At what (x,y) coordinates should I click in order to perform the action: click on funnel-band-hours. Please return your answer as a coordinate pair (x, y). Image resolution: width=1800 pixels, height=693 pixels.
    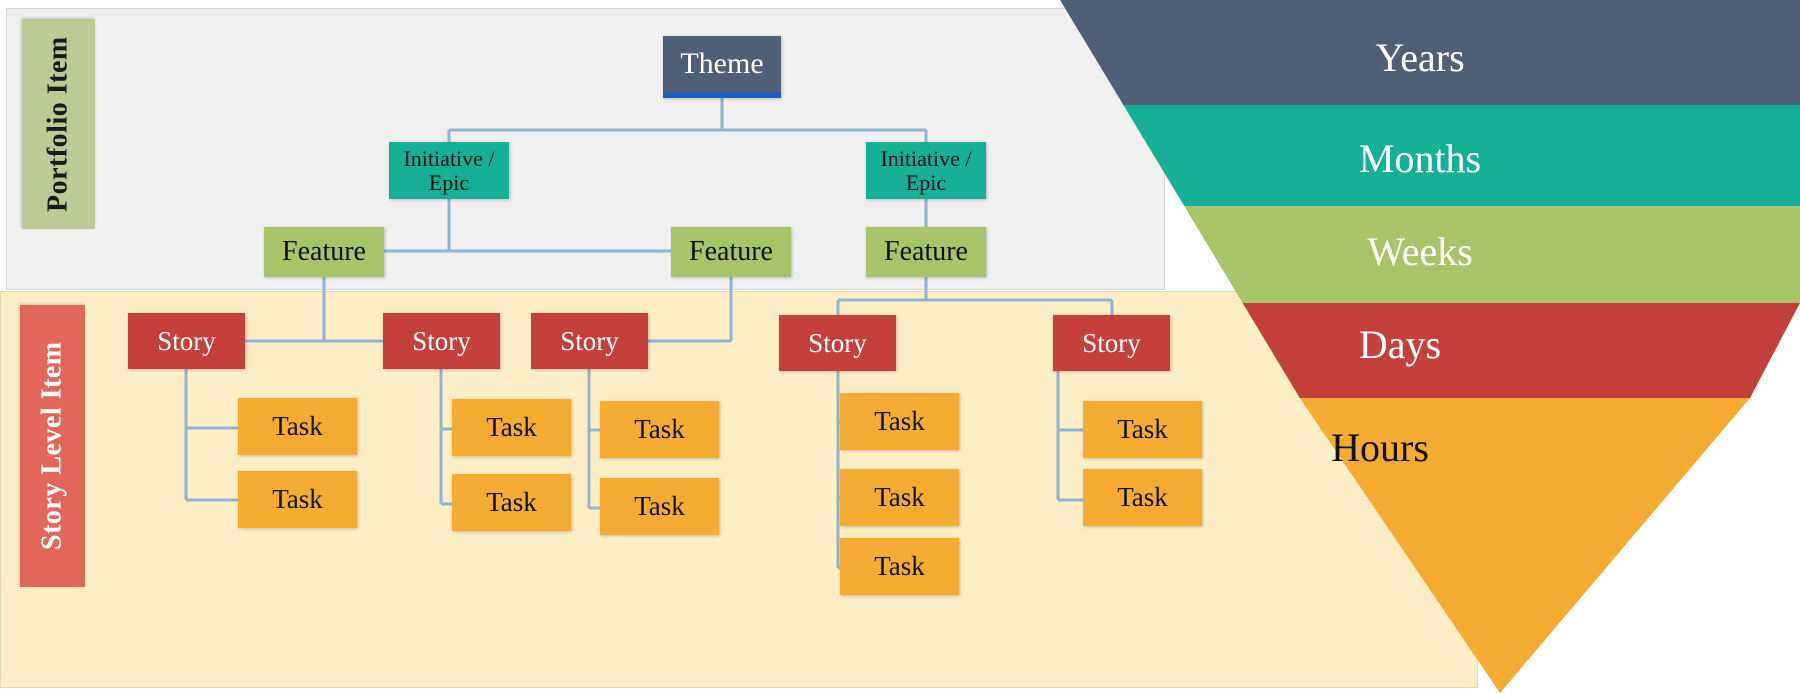
    Looking at the image, I should click on (1524, 545).